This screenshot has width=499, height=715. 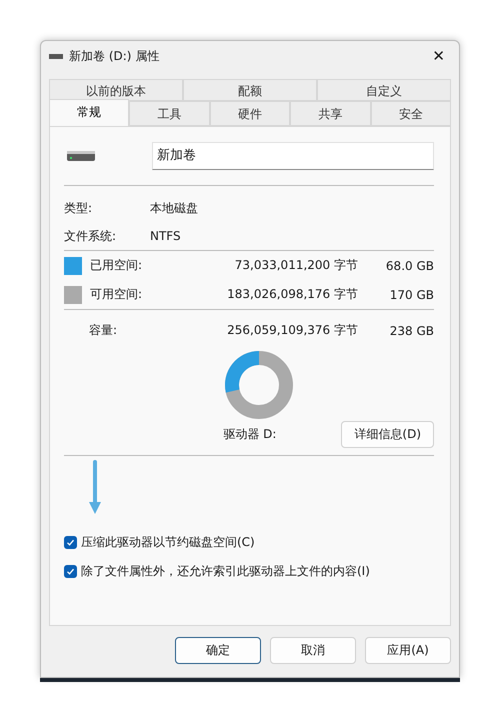 I want to click on info-value: NTFS, so click(x=165, y=236).